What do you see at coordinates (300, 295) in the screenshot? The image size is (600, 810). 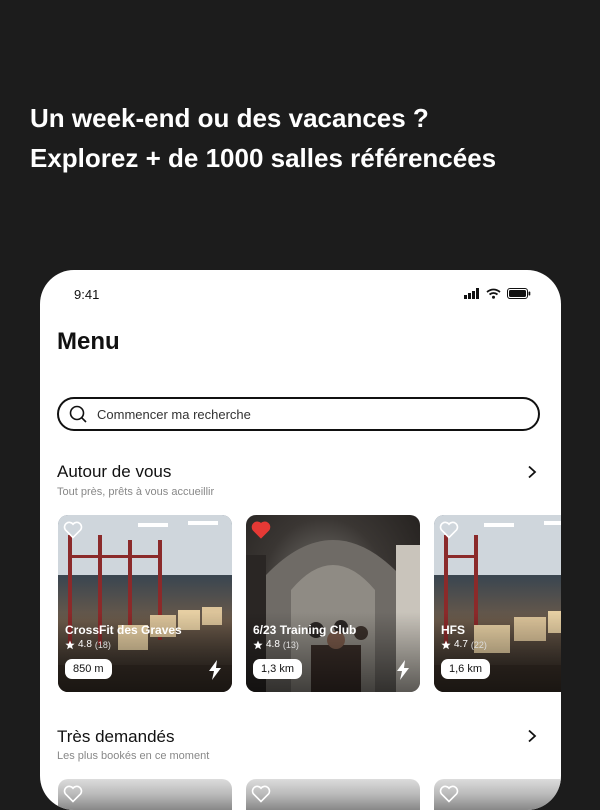 I see `status-bar: 9:41` at bounding box center [300, 295].